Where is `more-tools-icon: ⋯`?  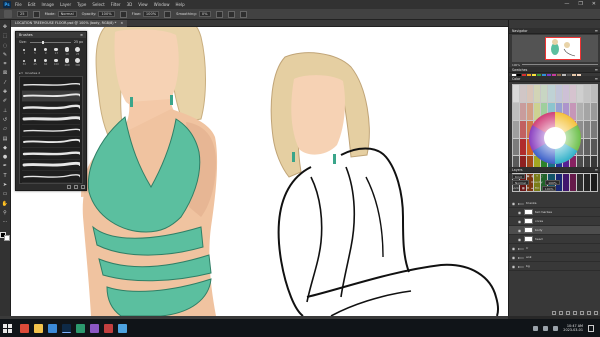
more-tools-icon: ⋯ is located at coordinates (5, 222).